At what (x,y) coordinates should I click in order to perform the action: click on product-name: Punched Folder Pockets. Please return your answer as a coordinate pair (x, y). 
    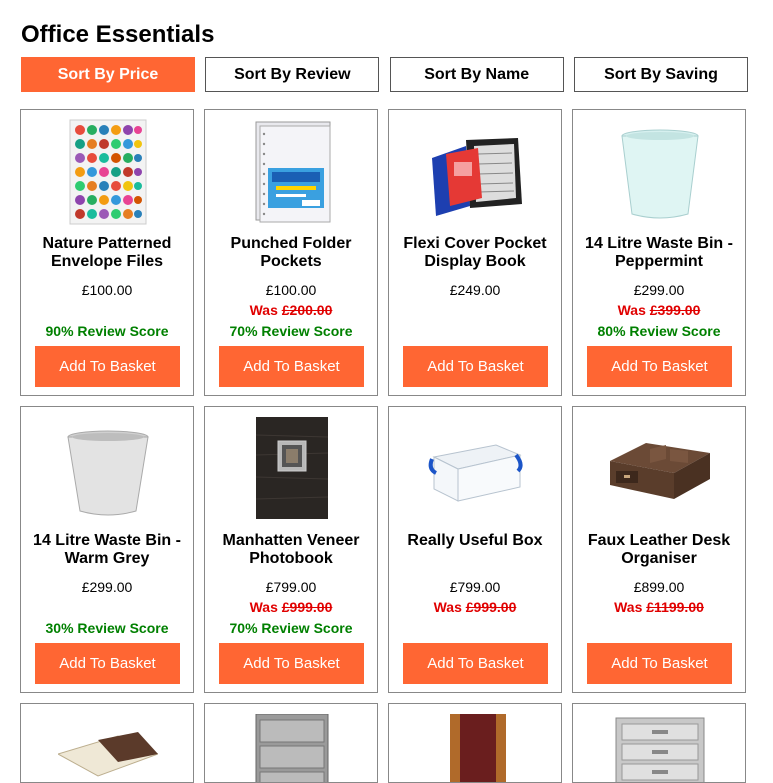
    Looking at the image, I should click on (291, 253).